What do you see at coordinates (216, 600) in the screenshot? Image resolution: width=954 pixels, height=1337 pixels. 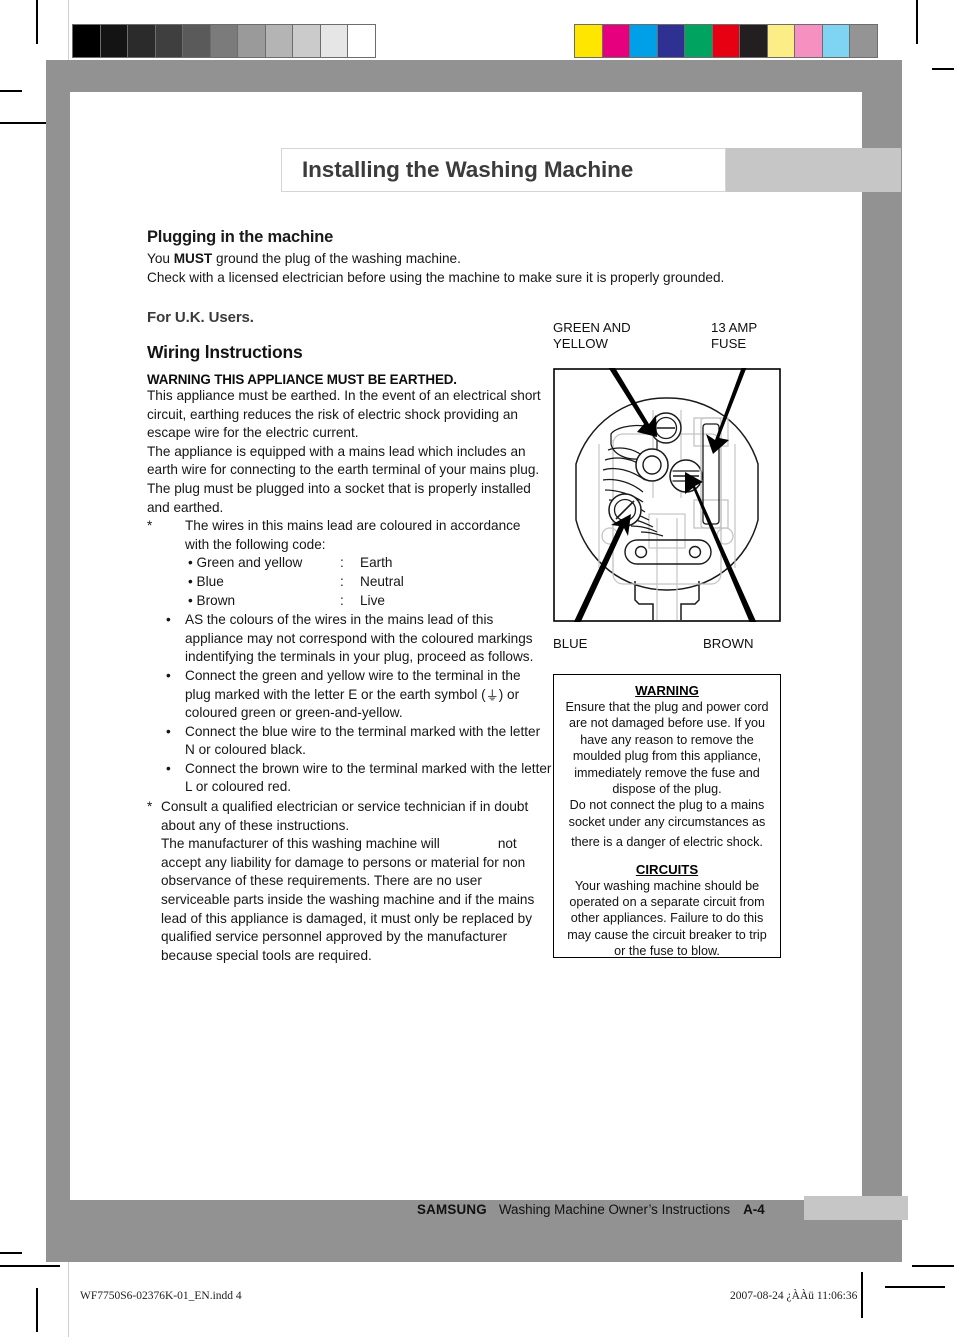 I see `wire-name: Brown` at bounding box center [216, 600].